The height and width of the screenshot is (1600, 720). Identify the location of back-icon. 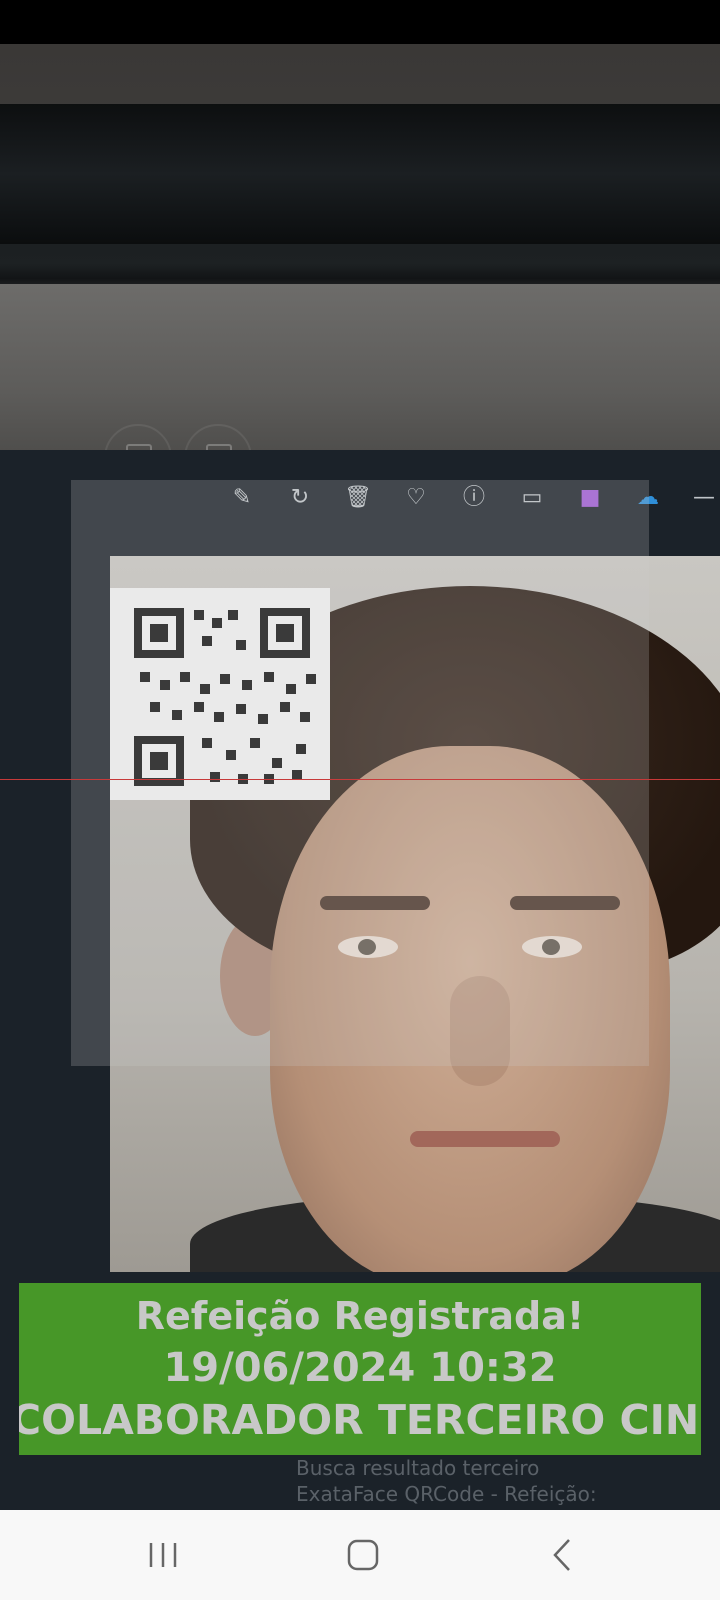
(561, 1555).